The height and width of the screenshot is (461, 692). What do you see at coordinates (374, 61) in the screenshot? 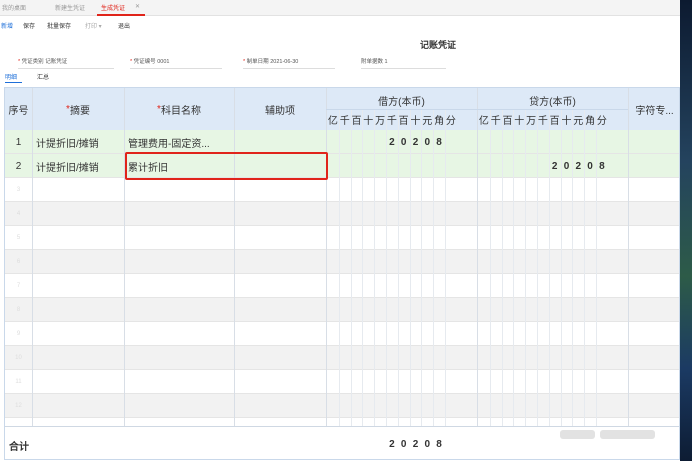
I see `attachments-field: 附单据数 1` at bounding box center [374, 61].